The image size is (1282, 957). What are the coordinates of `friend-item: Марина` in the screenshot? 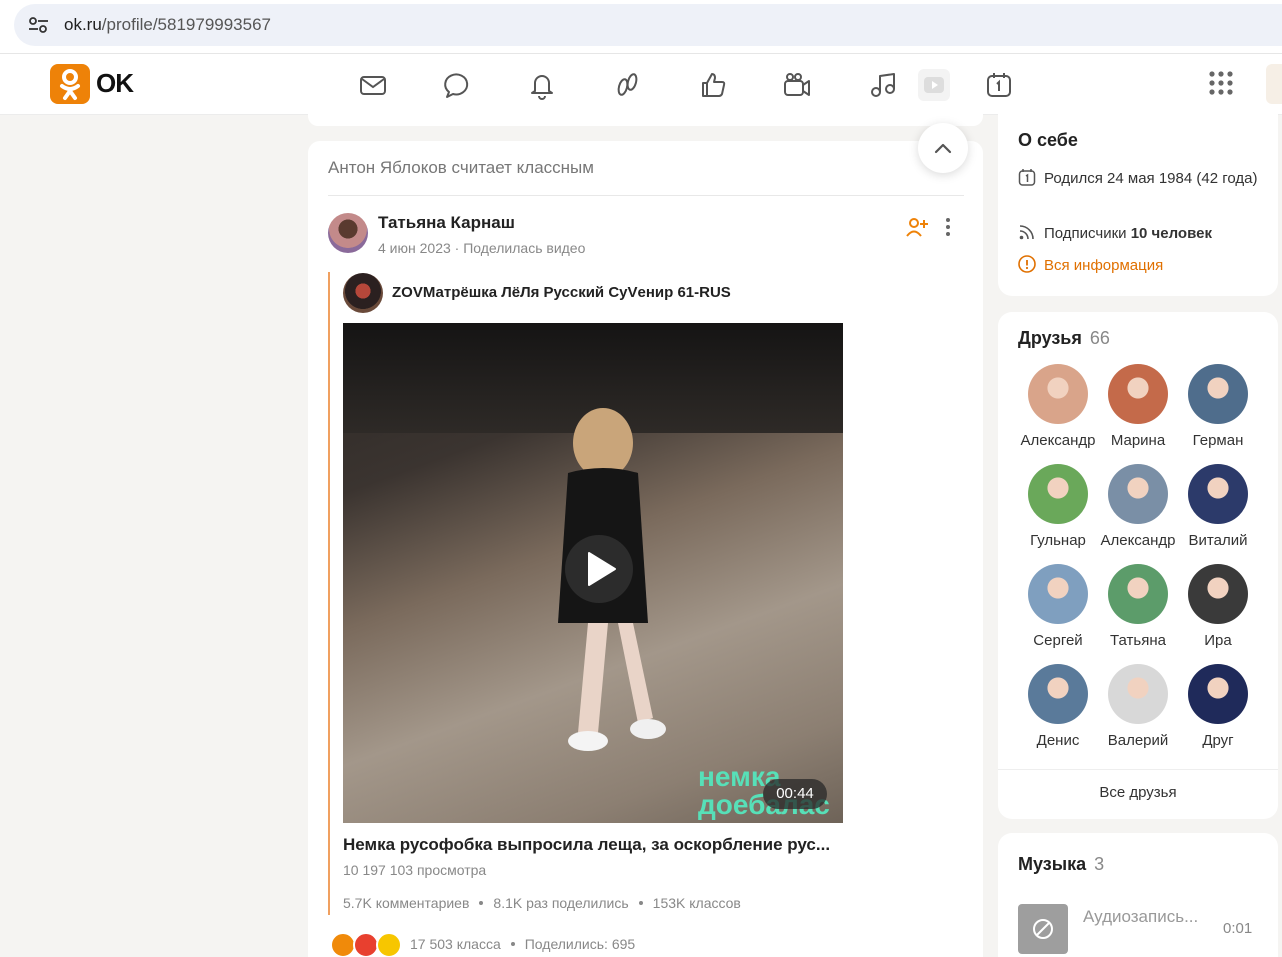 It's located at (1138, 406).